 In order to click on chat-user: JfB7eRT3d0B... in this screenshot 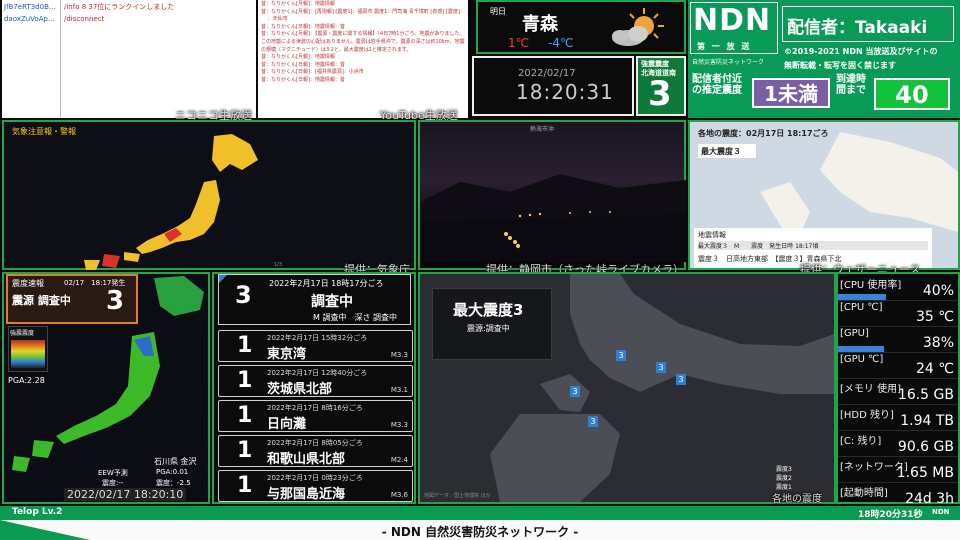, I will do `click(31, 7)`.